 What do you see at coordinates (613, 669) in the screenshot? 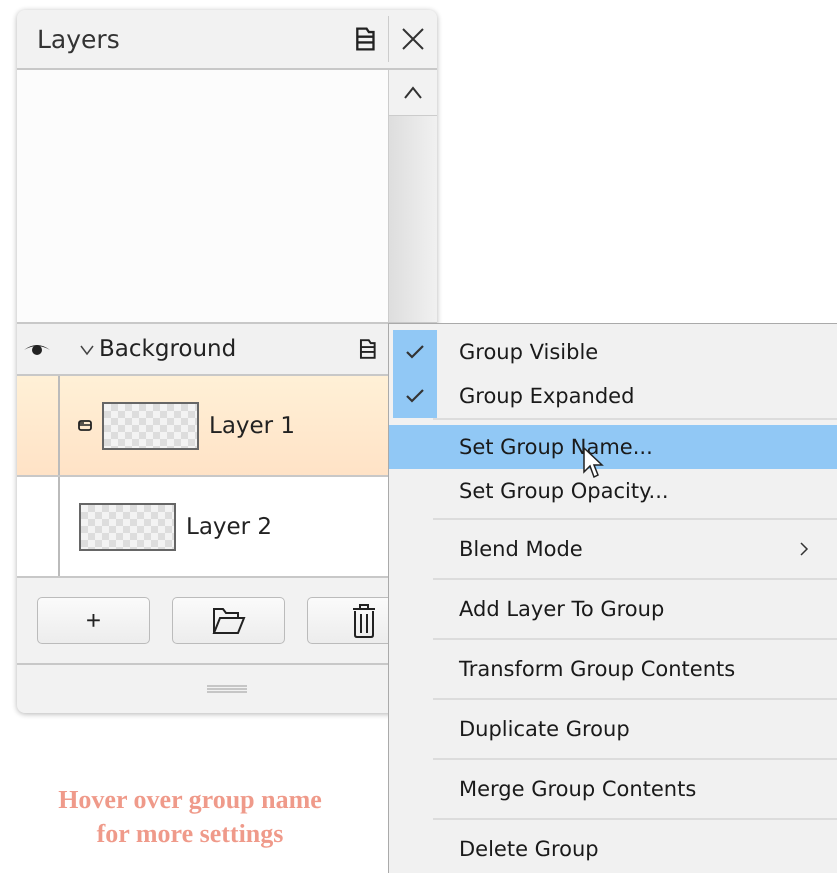
I see `menu-item: Transform Group Contents` at bounding box center [613, 669].